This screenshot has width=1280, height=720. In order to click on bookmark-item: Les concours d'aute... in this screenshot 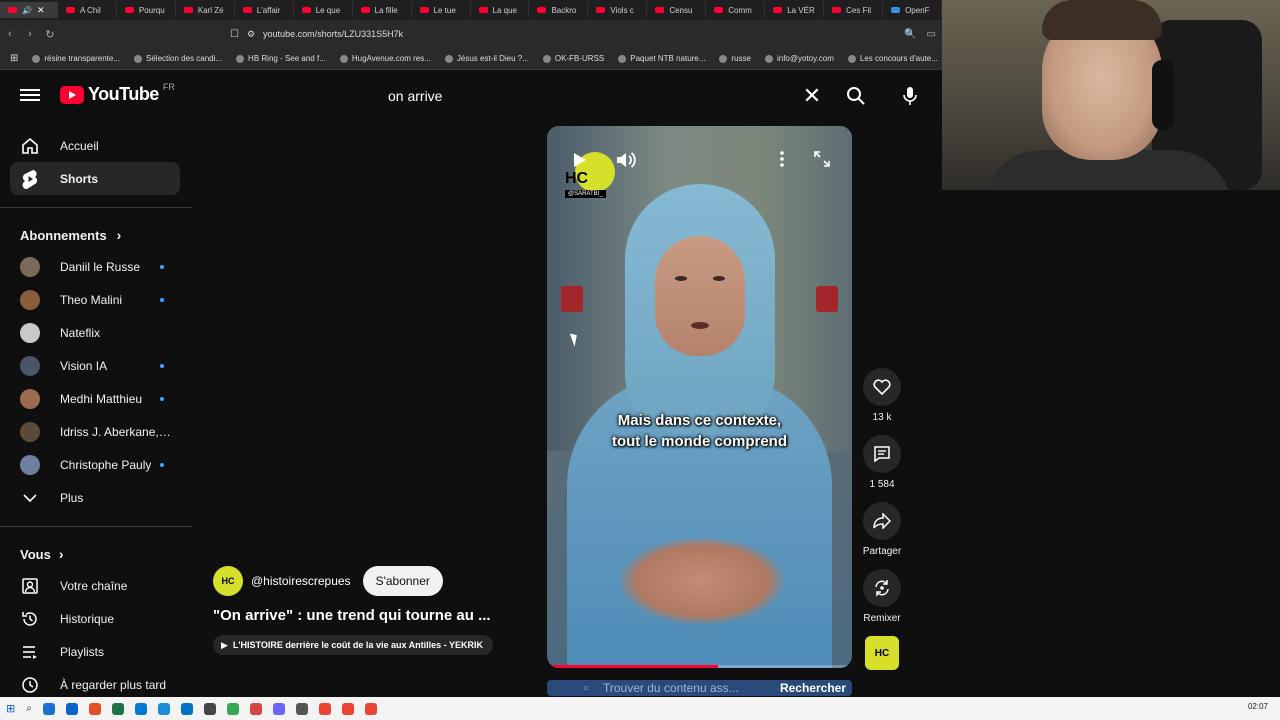, I will do `click(892, 58)`.